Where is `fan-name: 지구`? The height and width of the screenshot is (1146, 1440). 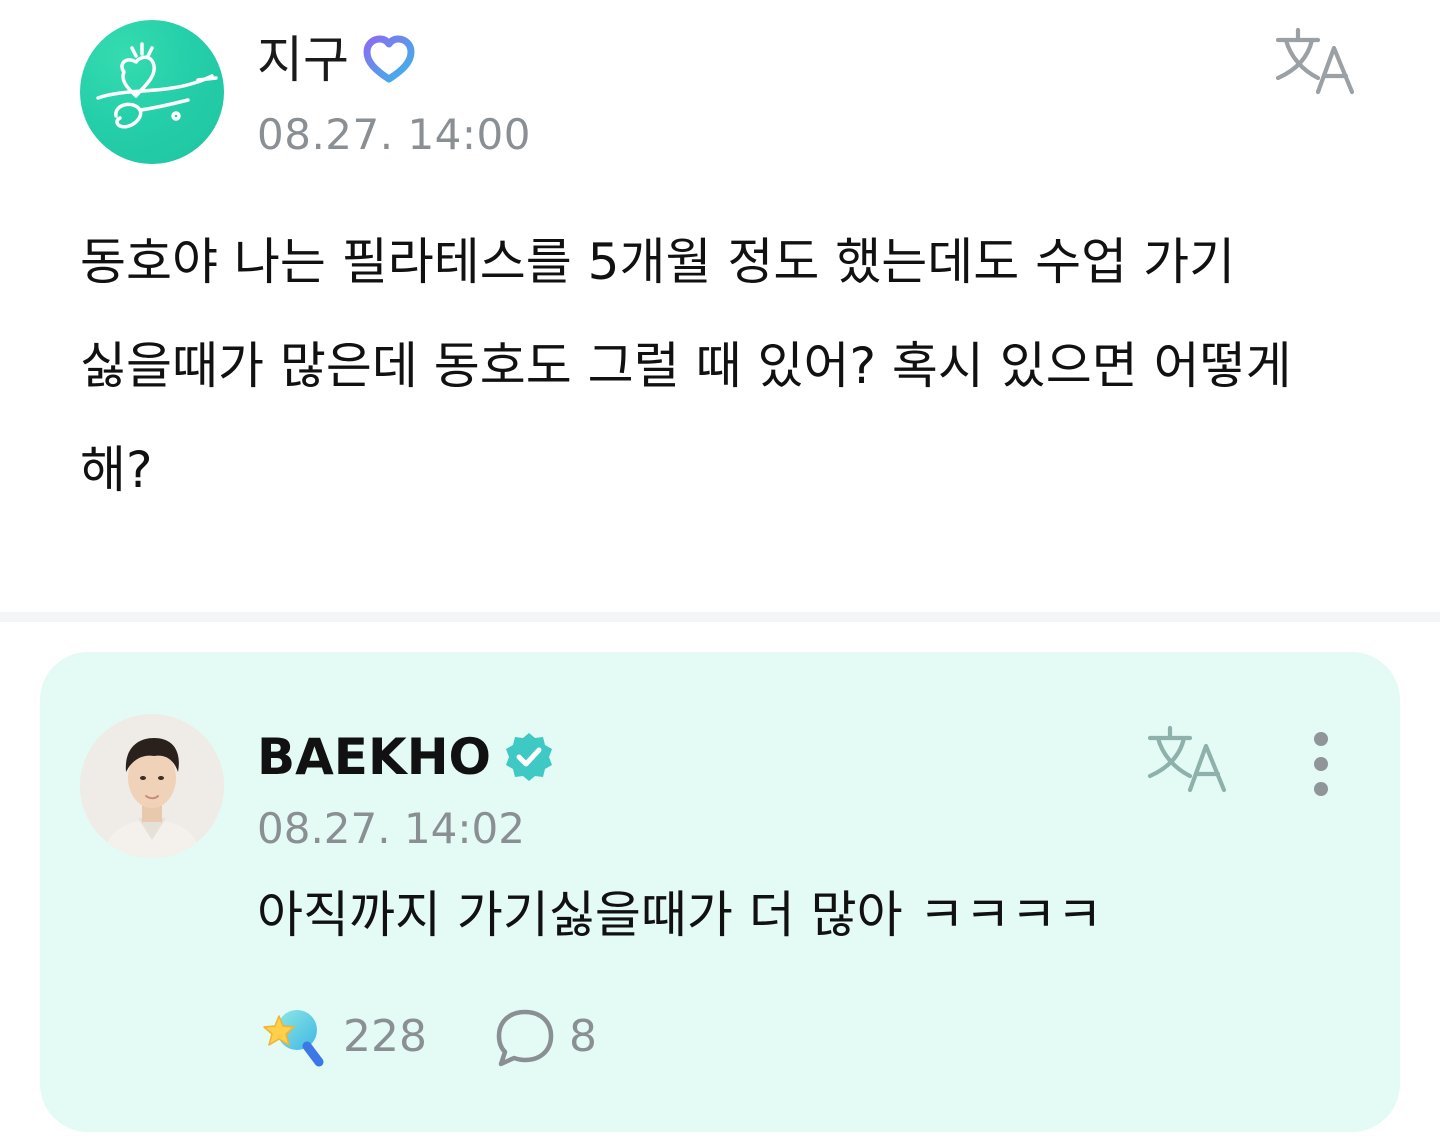 fan-name: 지구 is located at coordinates (303, 60).